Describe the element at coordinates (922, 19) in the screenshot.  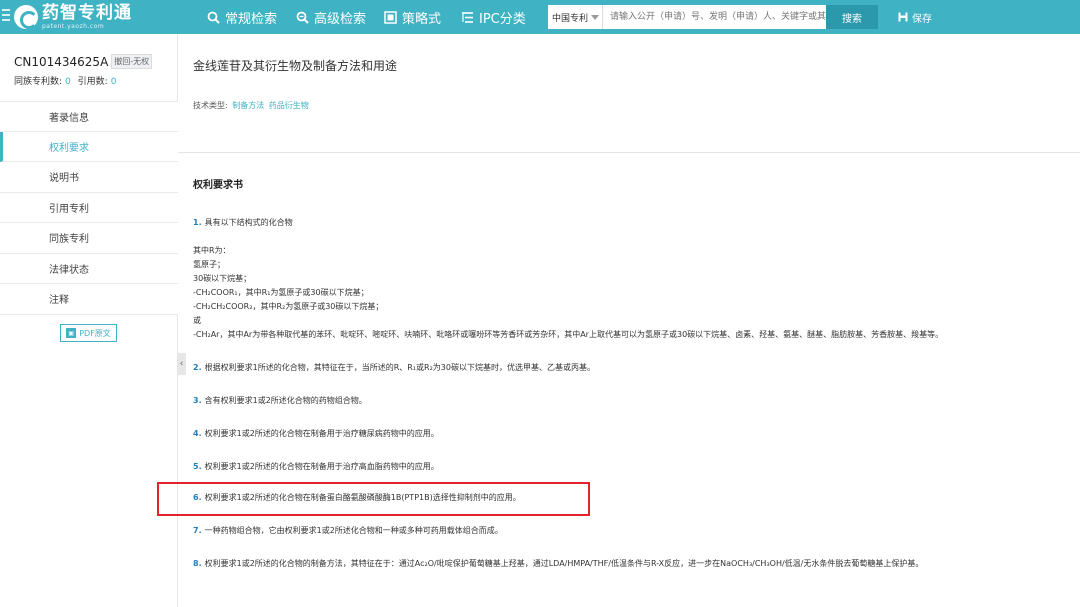
I see `save-label: 保存` at that location.